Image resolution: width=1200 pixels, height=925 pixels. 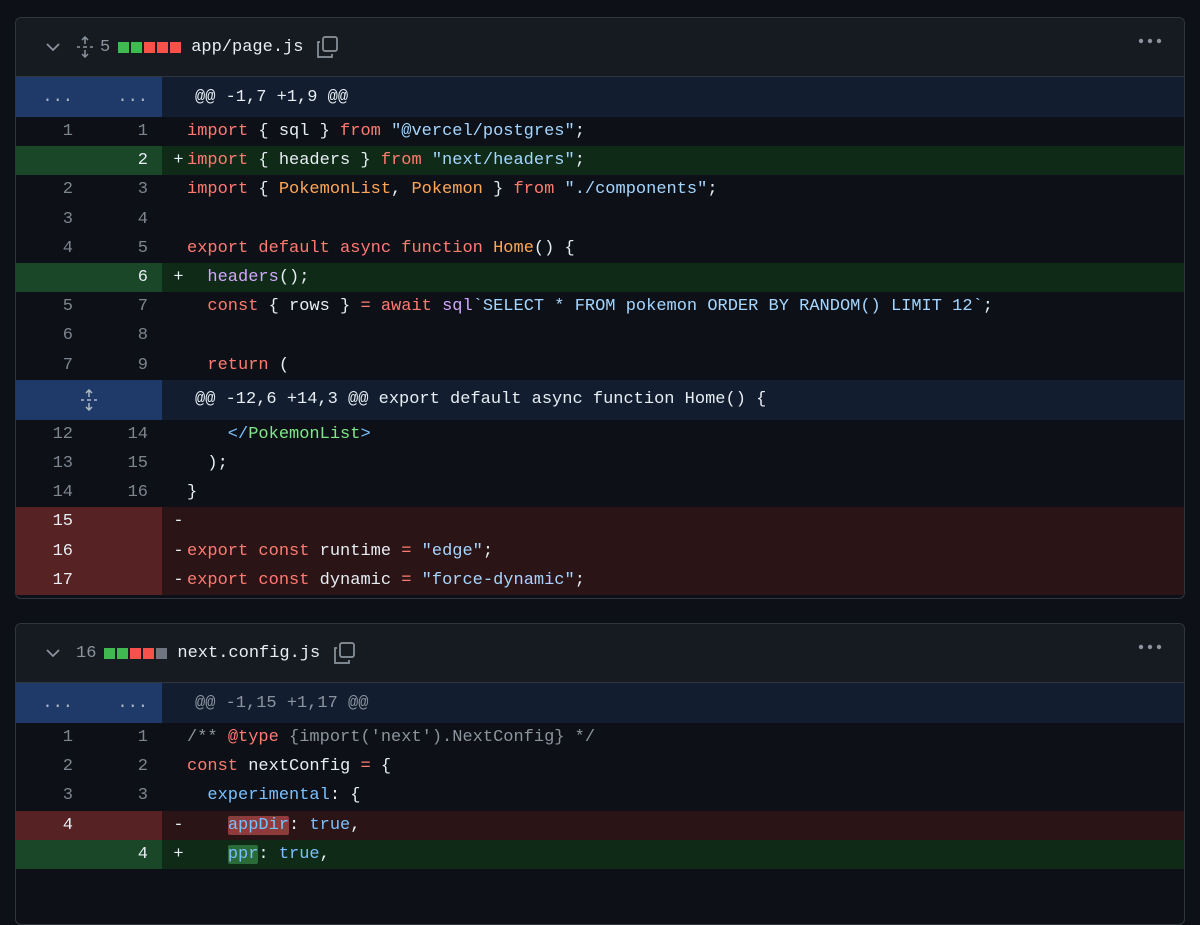 What do you see at coordinates (600, 463) in the screenshot?
I see `diff-line: 13 15 );` at bounding box center [600, 463].